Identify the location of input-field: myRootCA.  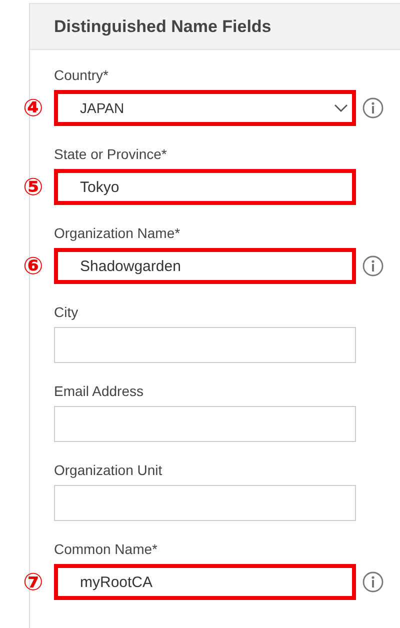
(205, 582).